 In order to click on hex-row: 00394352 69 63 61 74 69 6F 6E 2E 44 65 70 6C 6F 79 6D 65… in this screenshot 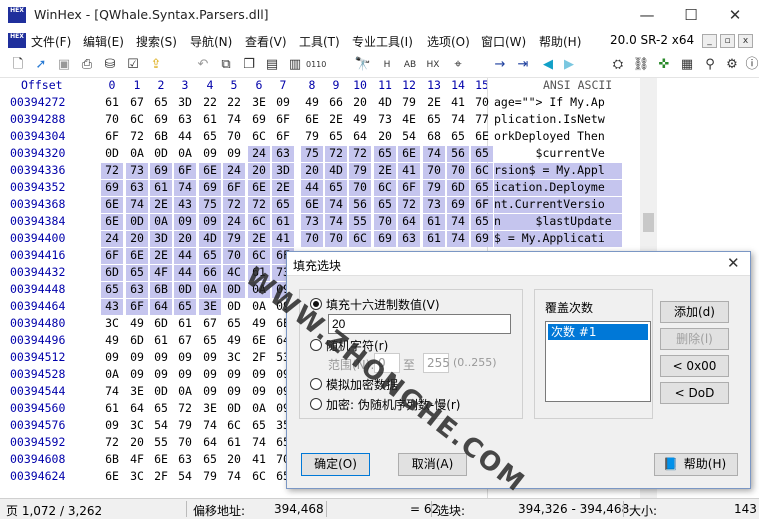, I will do `click(320, 187)`.